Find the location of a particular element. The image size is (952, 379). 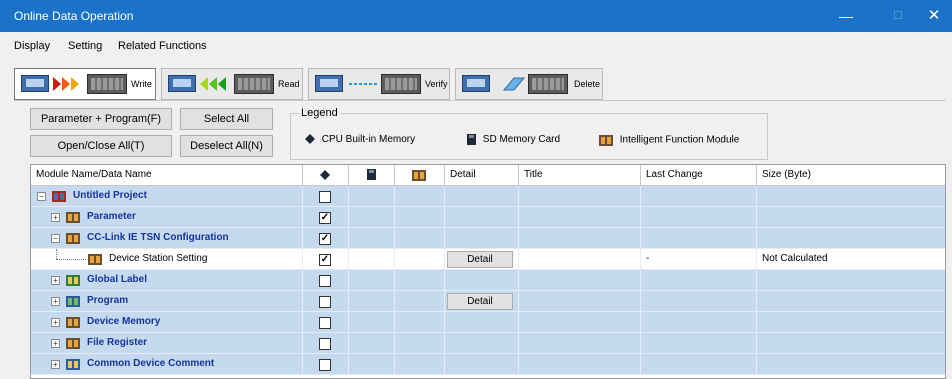

maximize-icon: ☐ is located at coordinates (898, 16).